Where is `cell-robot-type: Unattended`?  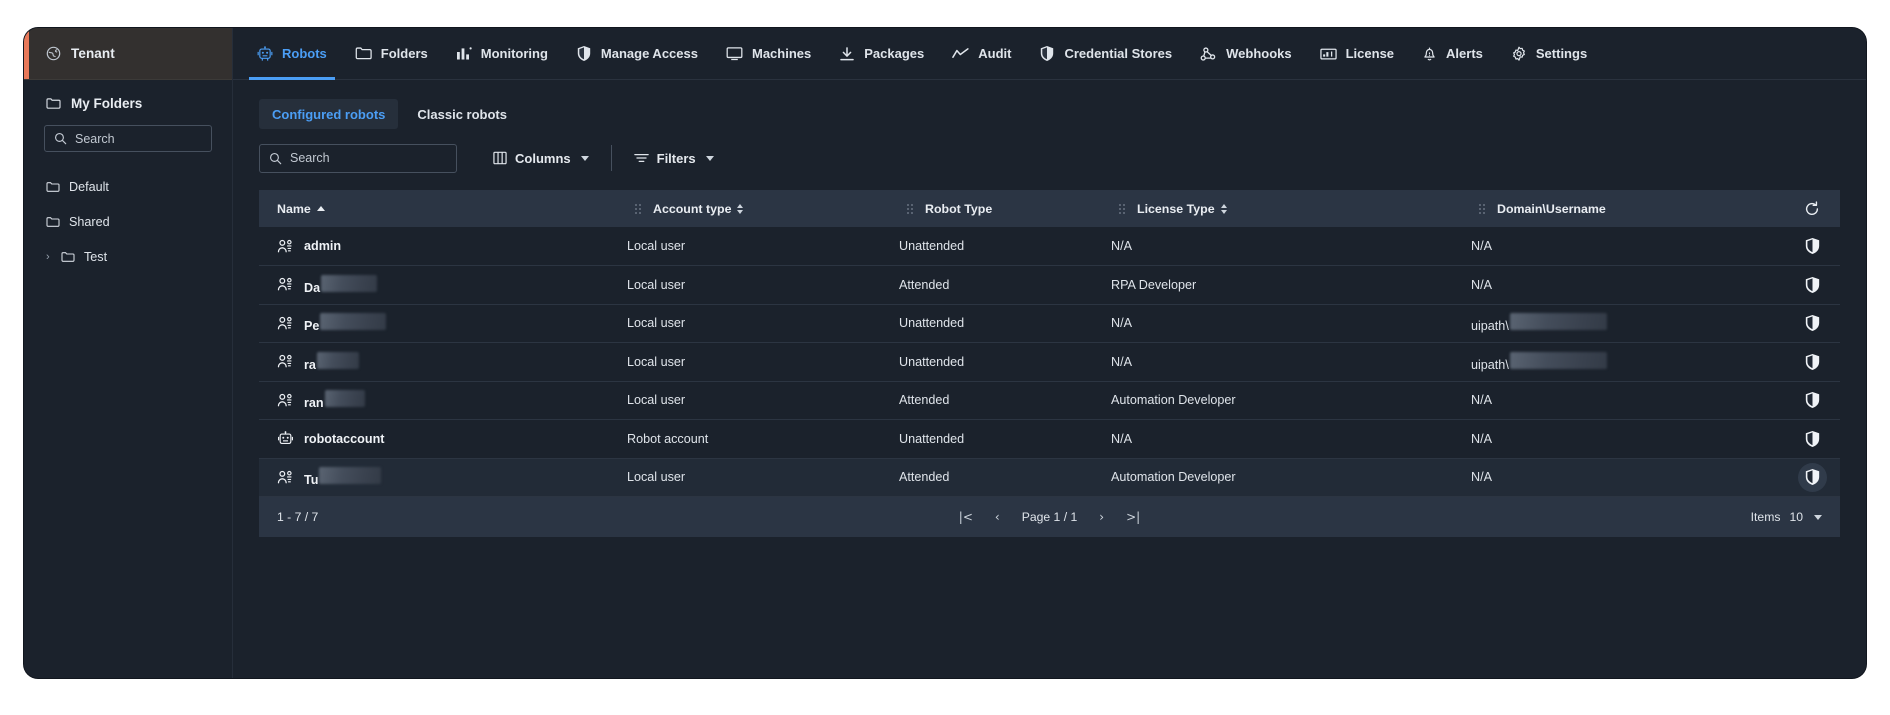 cell-robot-type: Unattended is located at coordinates (932, 438).